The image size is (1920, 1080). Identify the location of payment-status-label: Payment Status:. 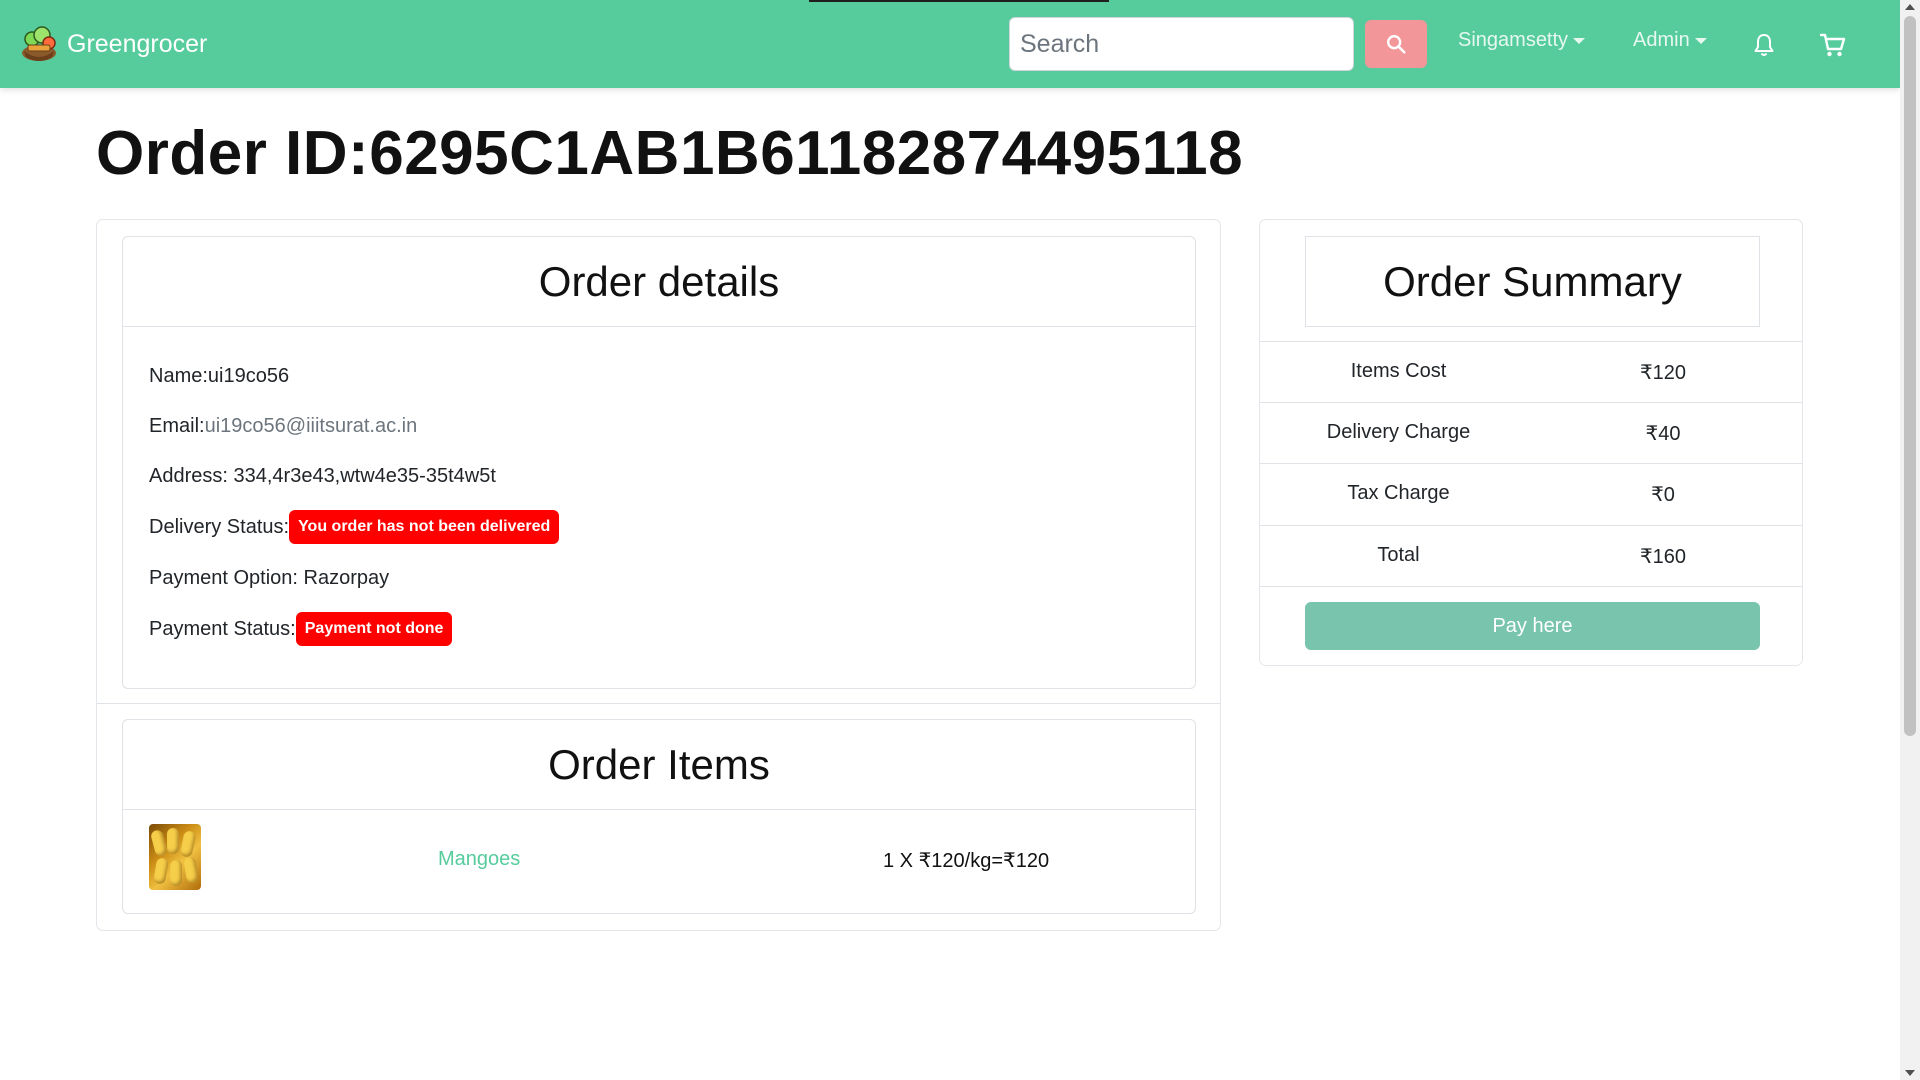
(222, 628).